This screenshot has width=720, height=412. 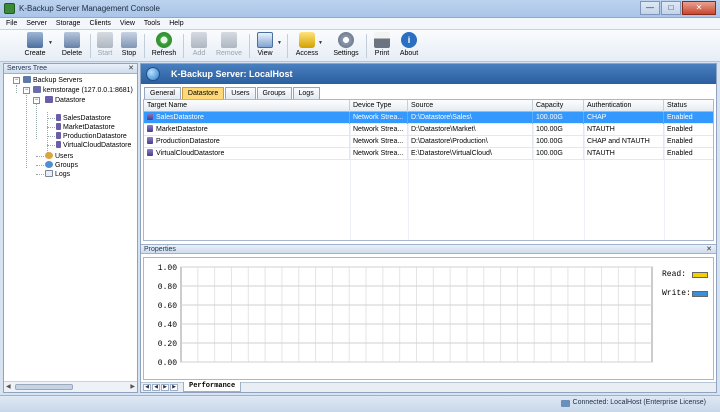 I want to click on tree-node-groups: Groups, so click(x=61, y=165).